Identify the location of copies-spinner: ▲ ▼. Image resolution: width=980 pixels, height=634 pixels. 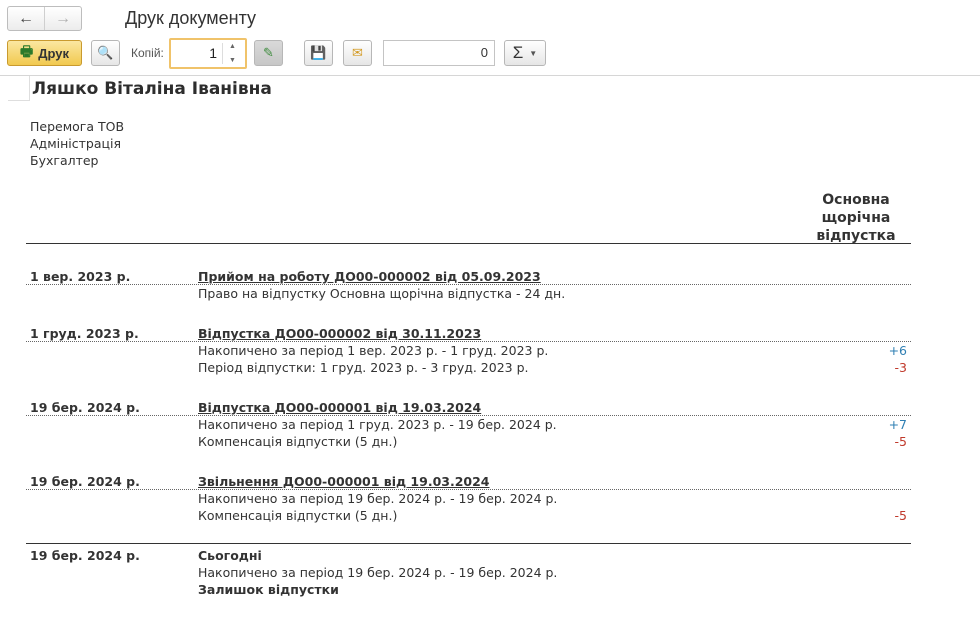
(232, 53).